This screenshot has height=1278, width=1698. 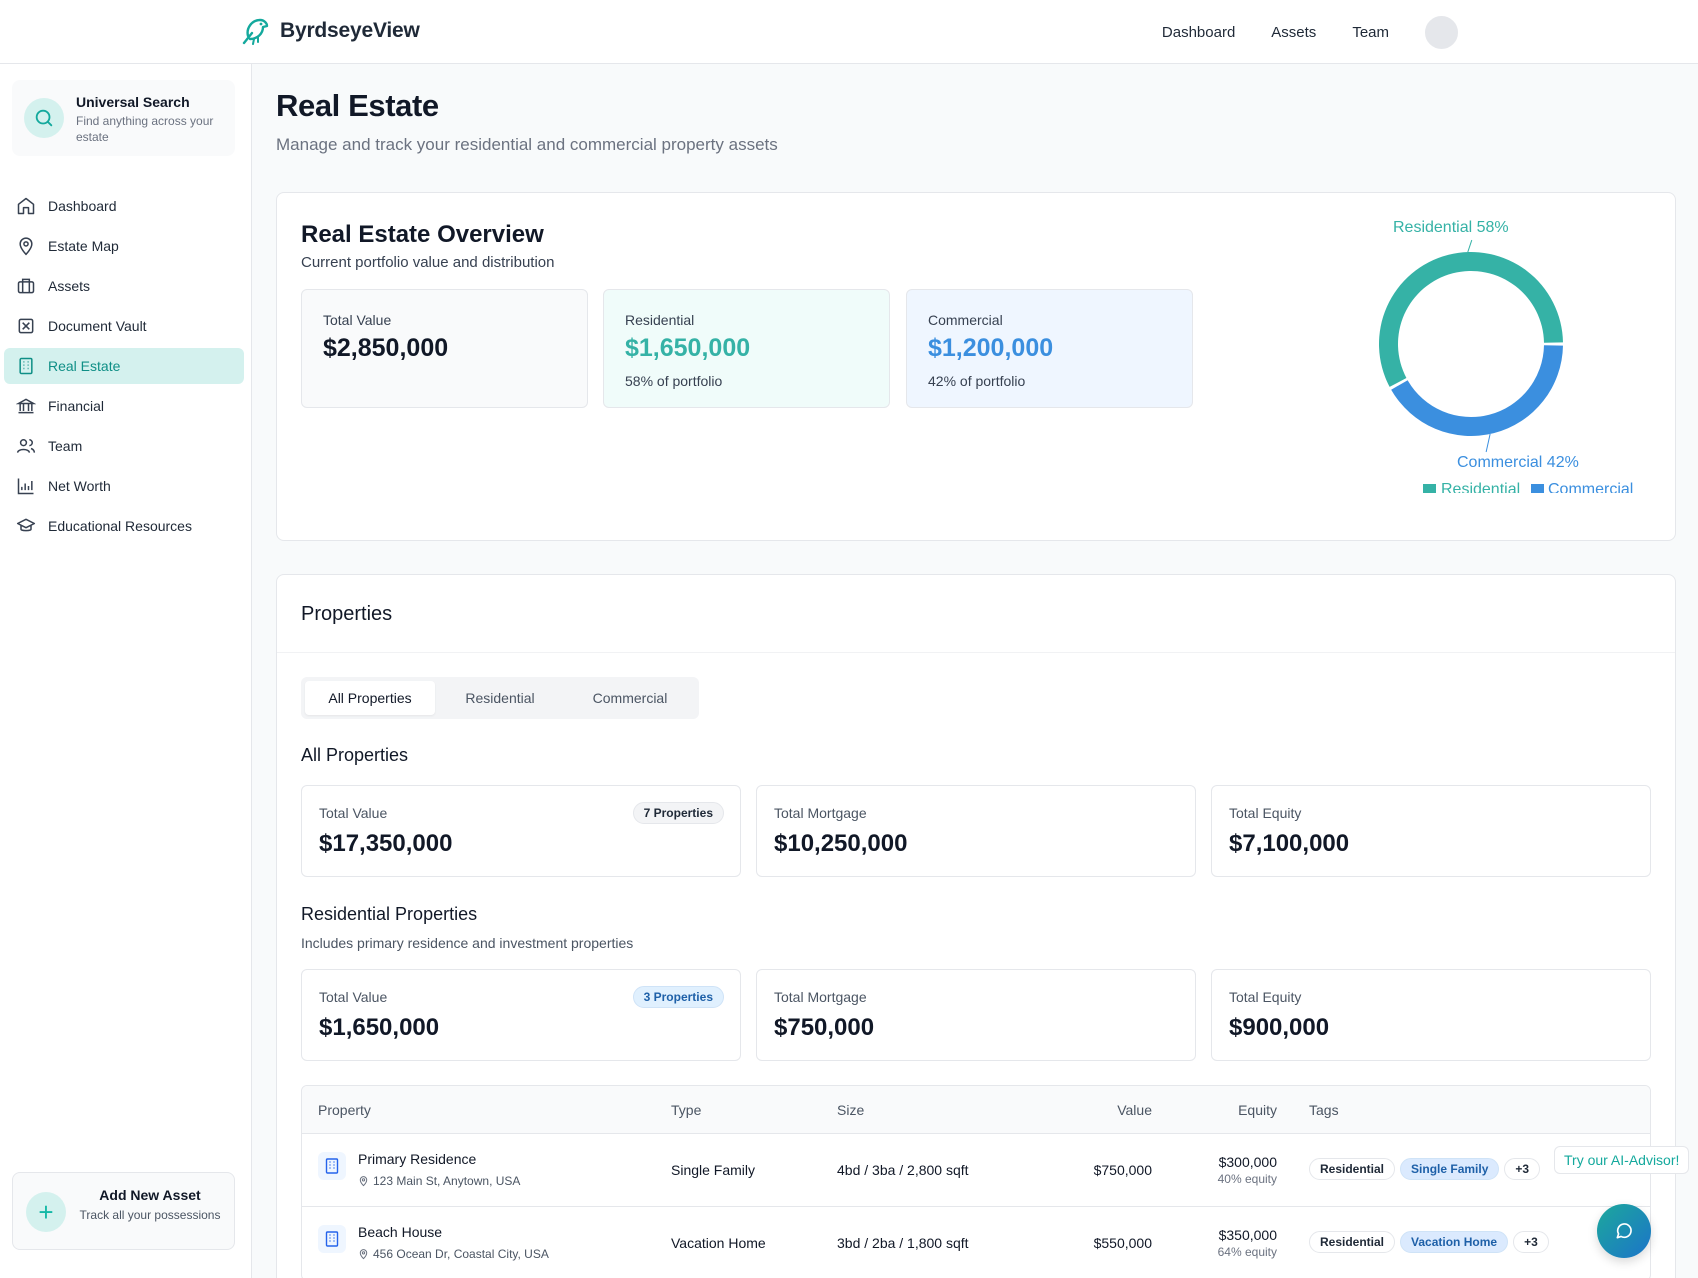 What do you see at coordinates (841, 843) in the screenshot?
I see `summary-value: $10,250,000` at bounding box center [841, 843].